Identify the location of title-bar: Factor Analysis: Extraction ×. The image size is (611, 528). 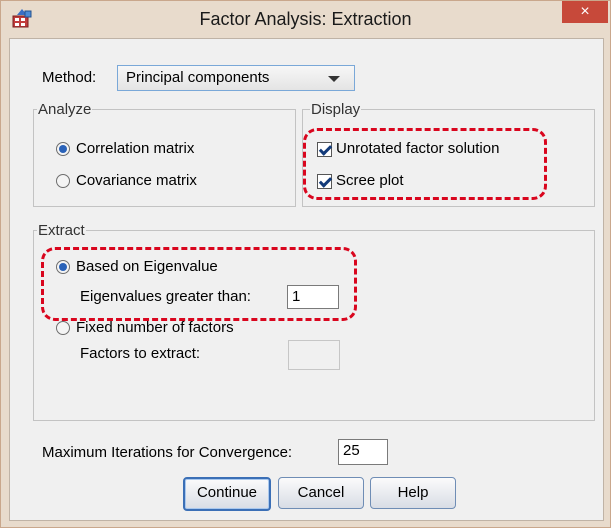
(305, 19).